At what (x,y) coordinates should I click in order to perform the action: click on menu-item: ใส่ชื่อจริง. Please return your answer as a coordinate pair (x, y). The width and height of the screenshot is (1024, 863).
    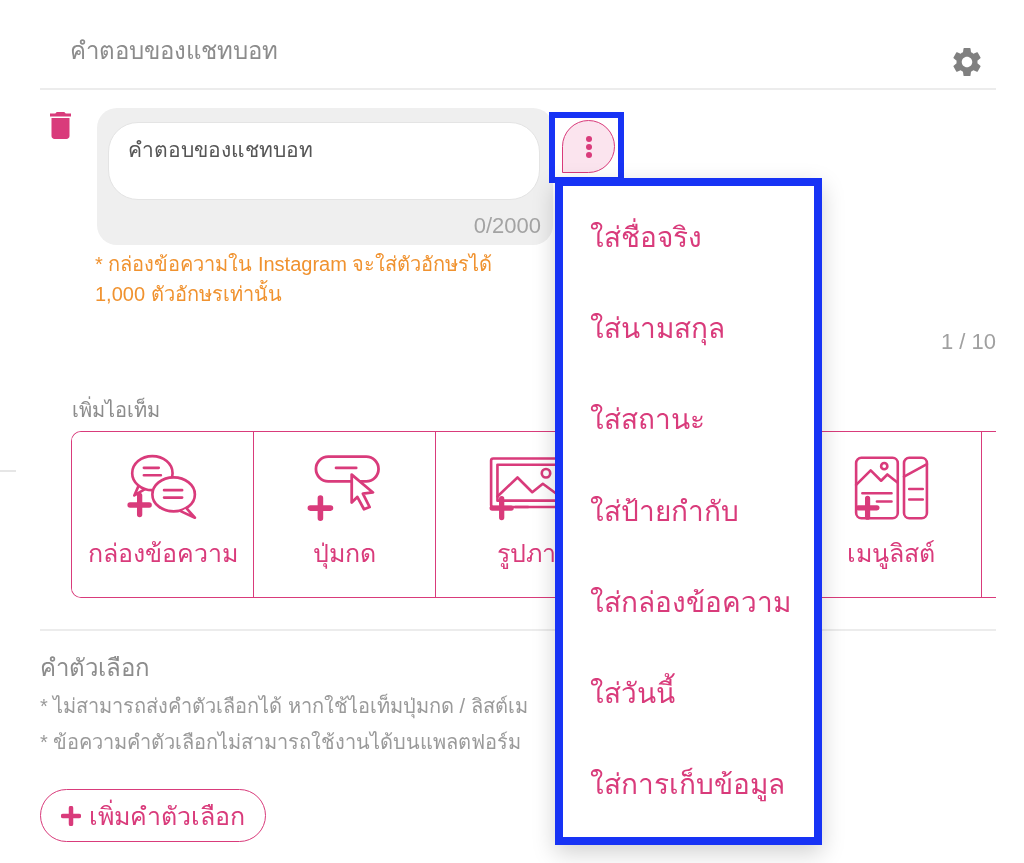
    Looking at the image, I should click on (702, 237).